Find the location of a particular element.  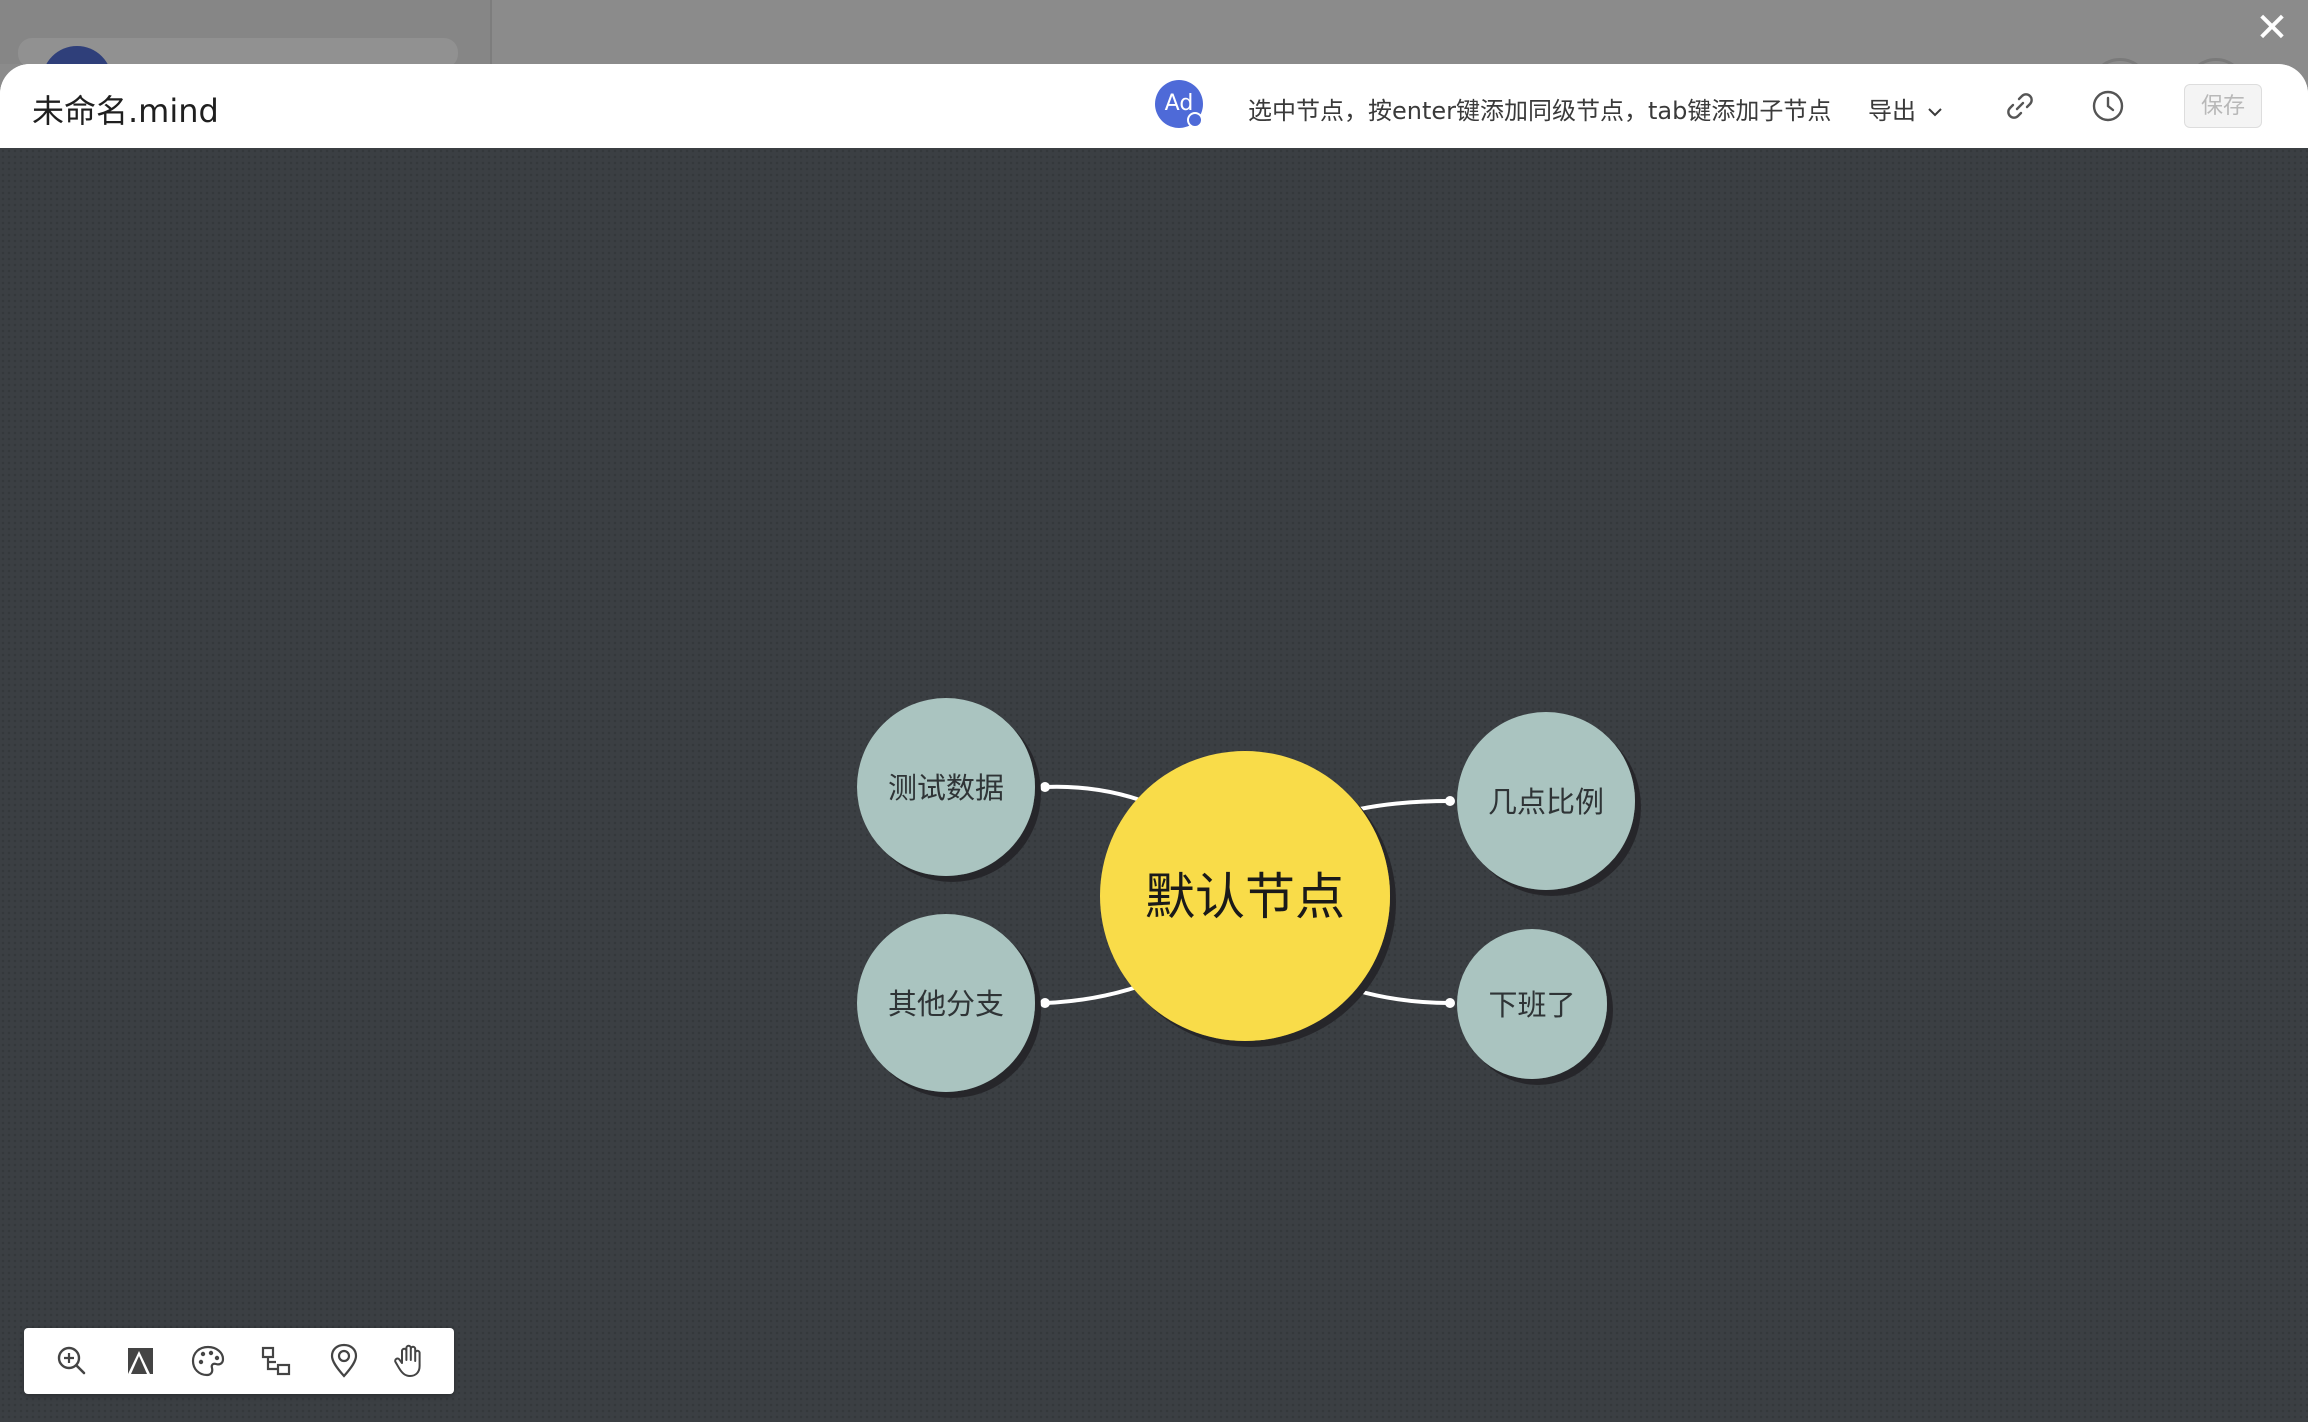

mindmap-diagram: 测试数据 其他分支 几点比例 下班了 默认节点 is located at coordinates (1246, 895).